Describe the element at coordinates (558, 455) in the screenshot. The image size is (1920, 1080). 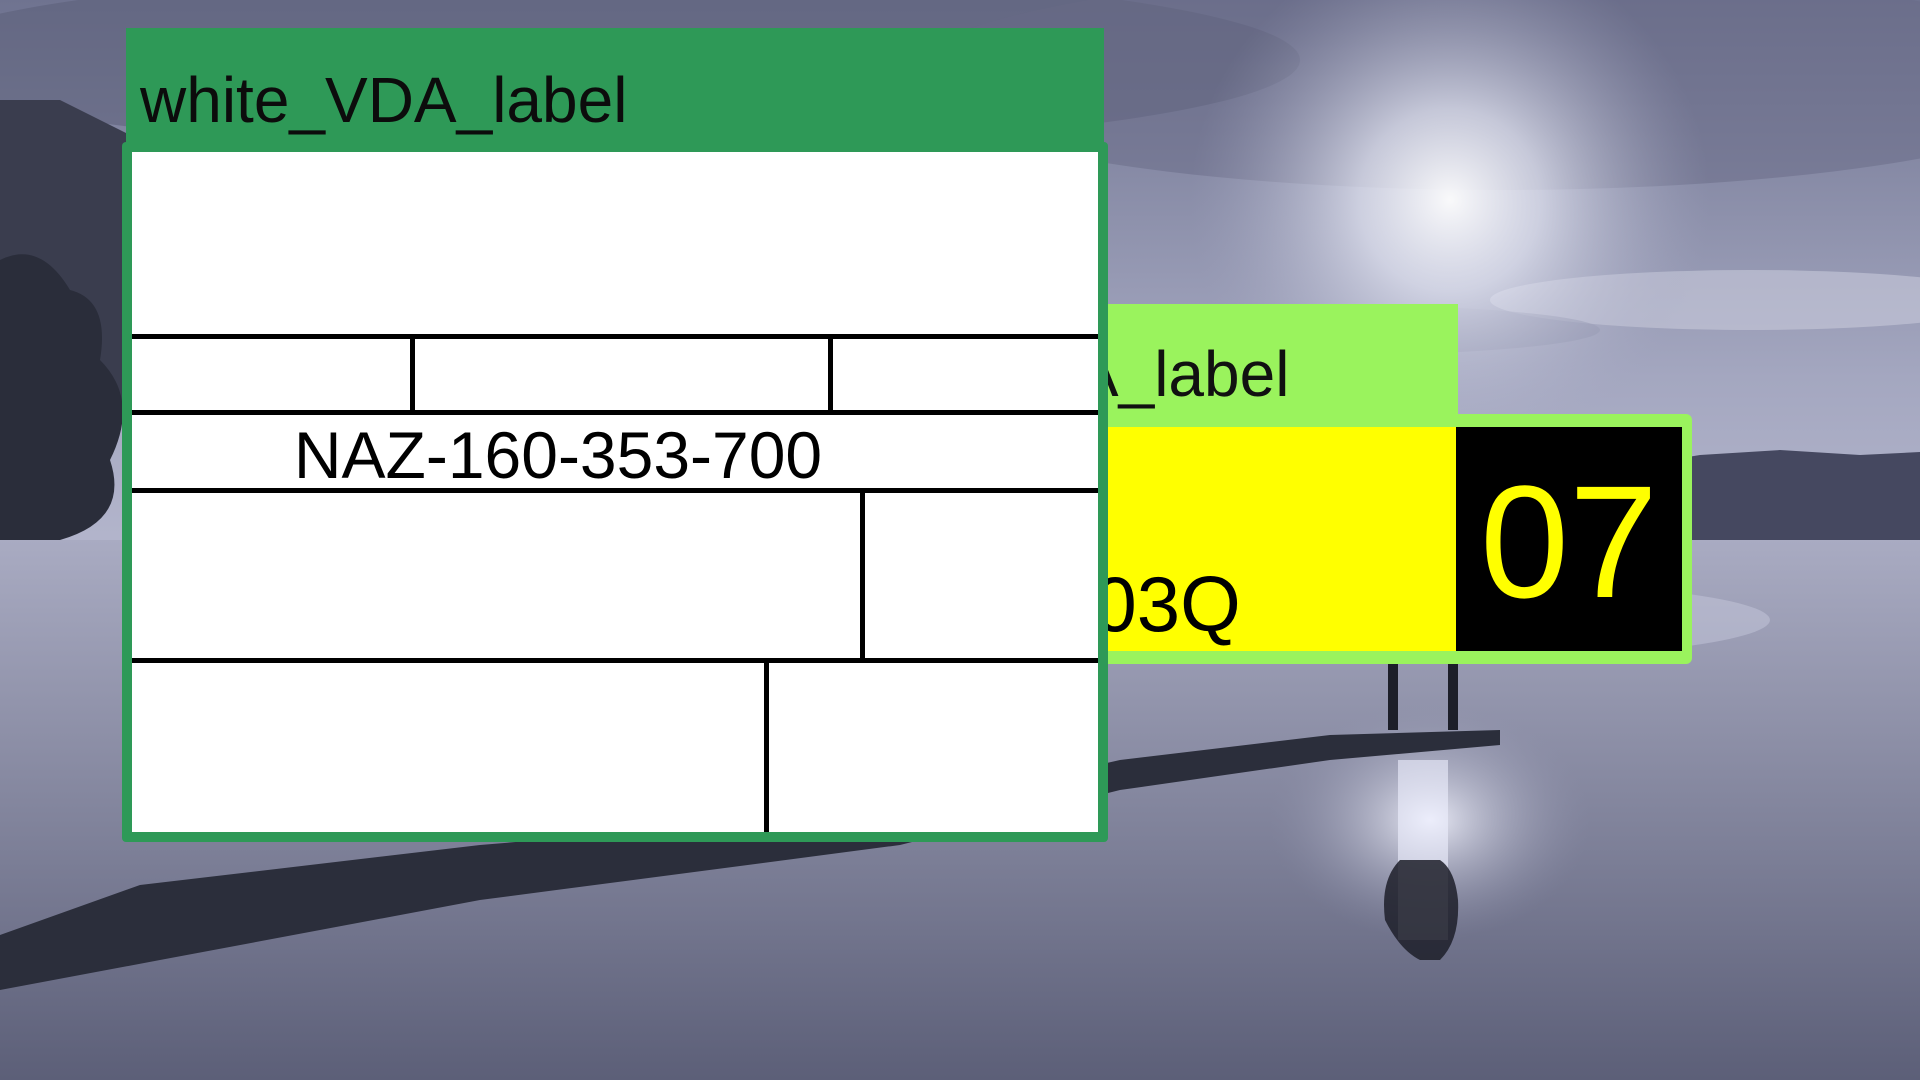
I see `part-number: NAZ-160-353-700` at that location.